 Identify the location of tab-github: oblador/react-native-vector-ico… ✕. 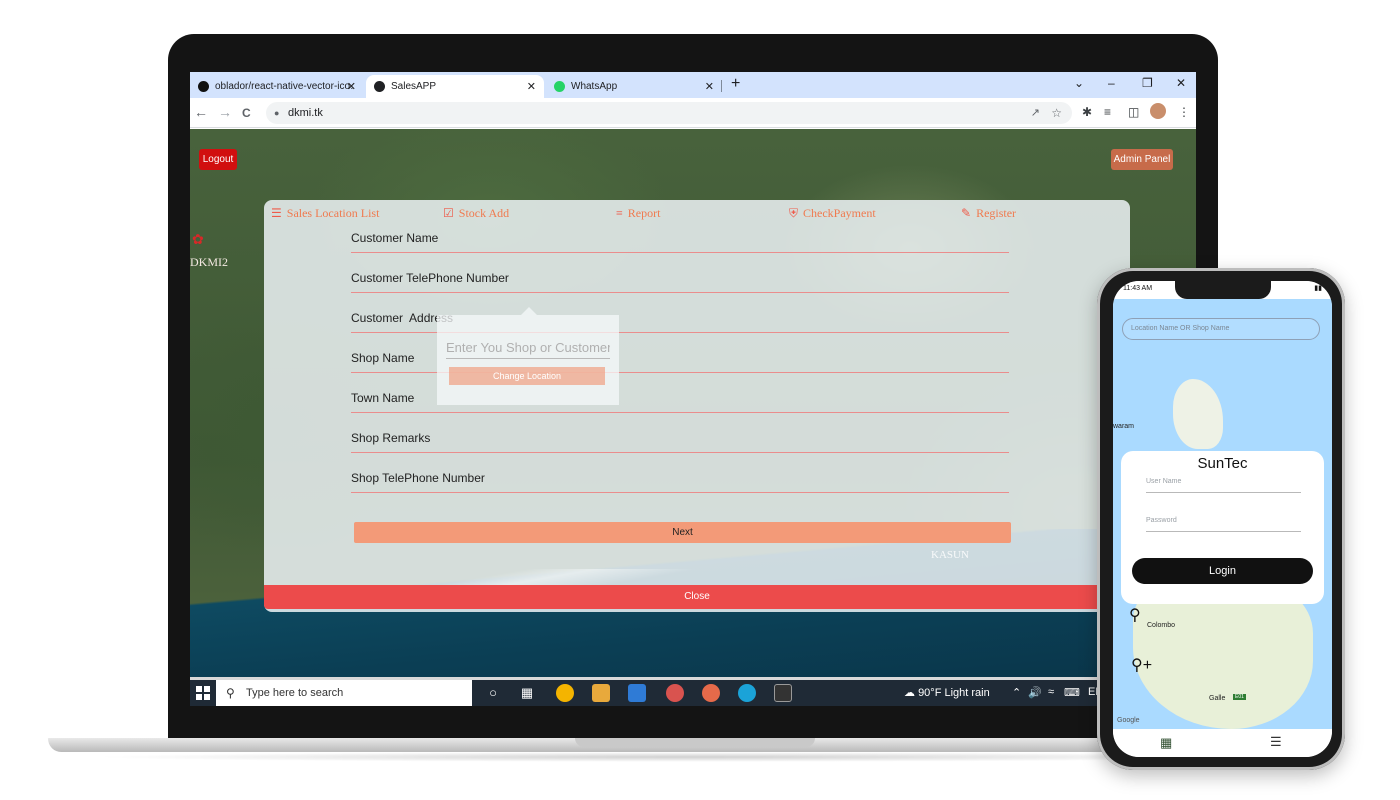
(277, 86).